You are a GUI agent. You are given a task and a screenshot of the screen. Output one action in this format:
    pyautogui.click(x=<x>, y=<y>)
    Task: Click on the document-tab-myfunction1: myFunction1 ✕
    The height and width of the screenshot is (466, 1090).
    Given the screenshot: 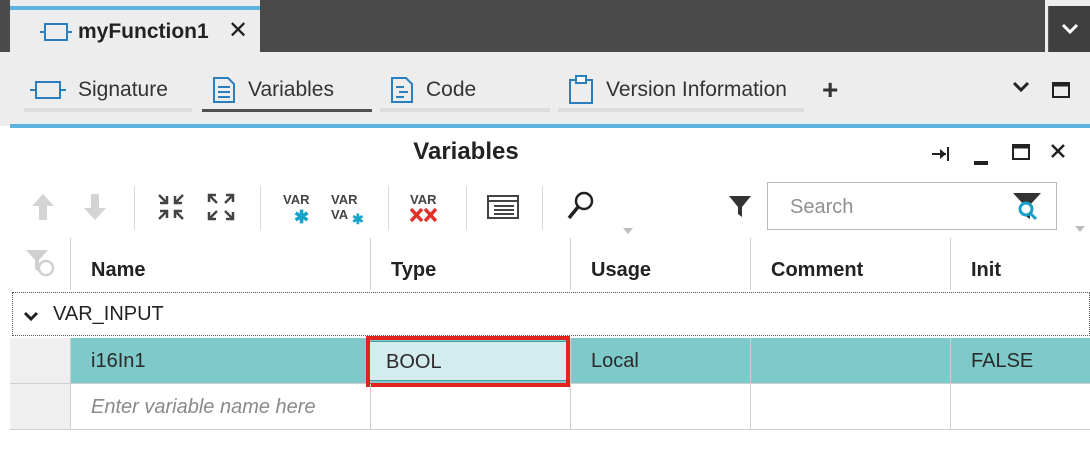 What is the action you would take?
    pyautogui.click(x=135, y=31)
    